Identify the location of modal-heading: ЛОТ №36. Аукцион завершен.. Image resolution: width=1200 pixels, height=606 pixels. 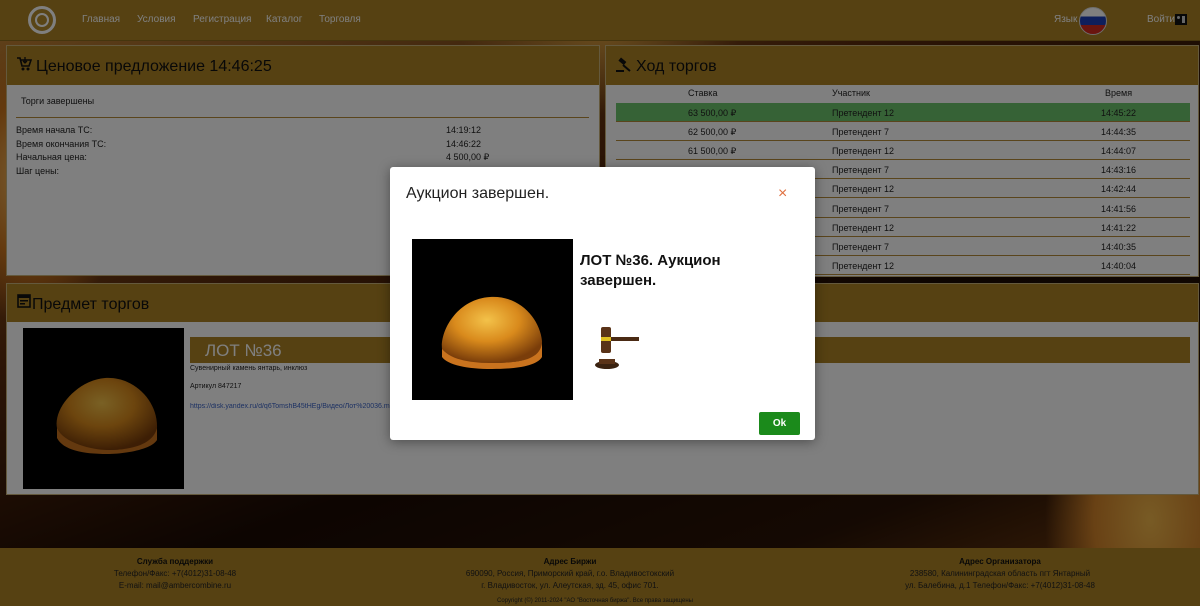
(650, 270).